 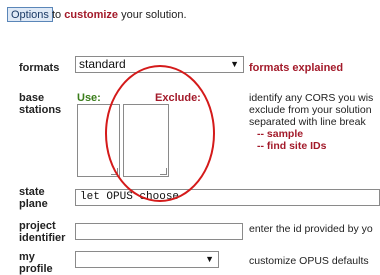 What do you see at coordinates (58, 15) in the screenshot?
I see `intro-prefix: to` at bounding box center [58, 15].